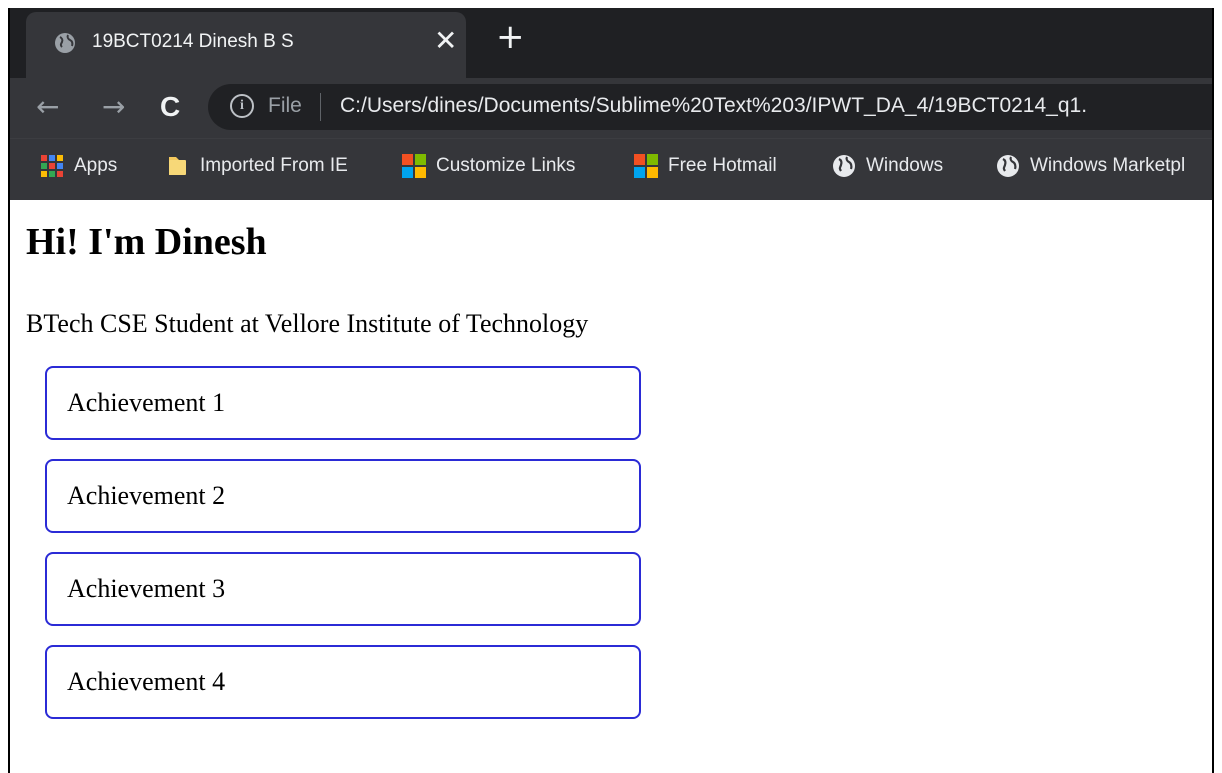 The height and width of the screenshot is (773, 1222). I want to click on bookmark-label: Customize Links, so click(506, 165).